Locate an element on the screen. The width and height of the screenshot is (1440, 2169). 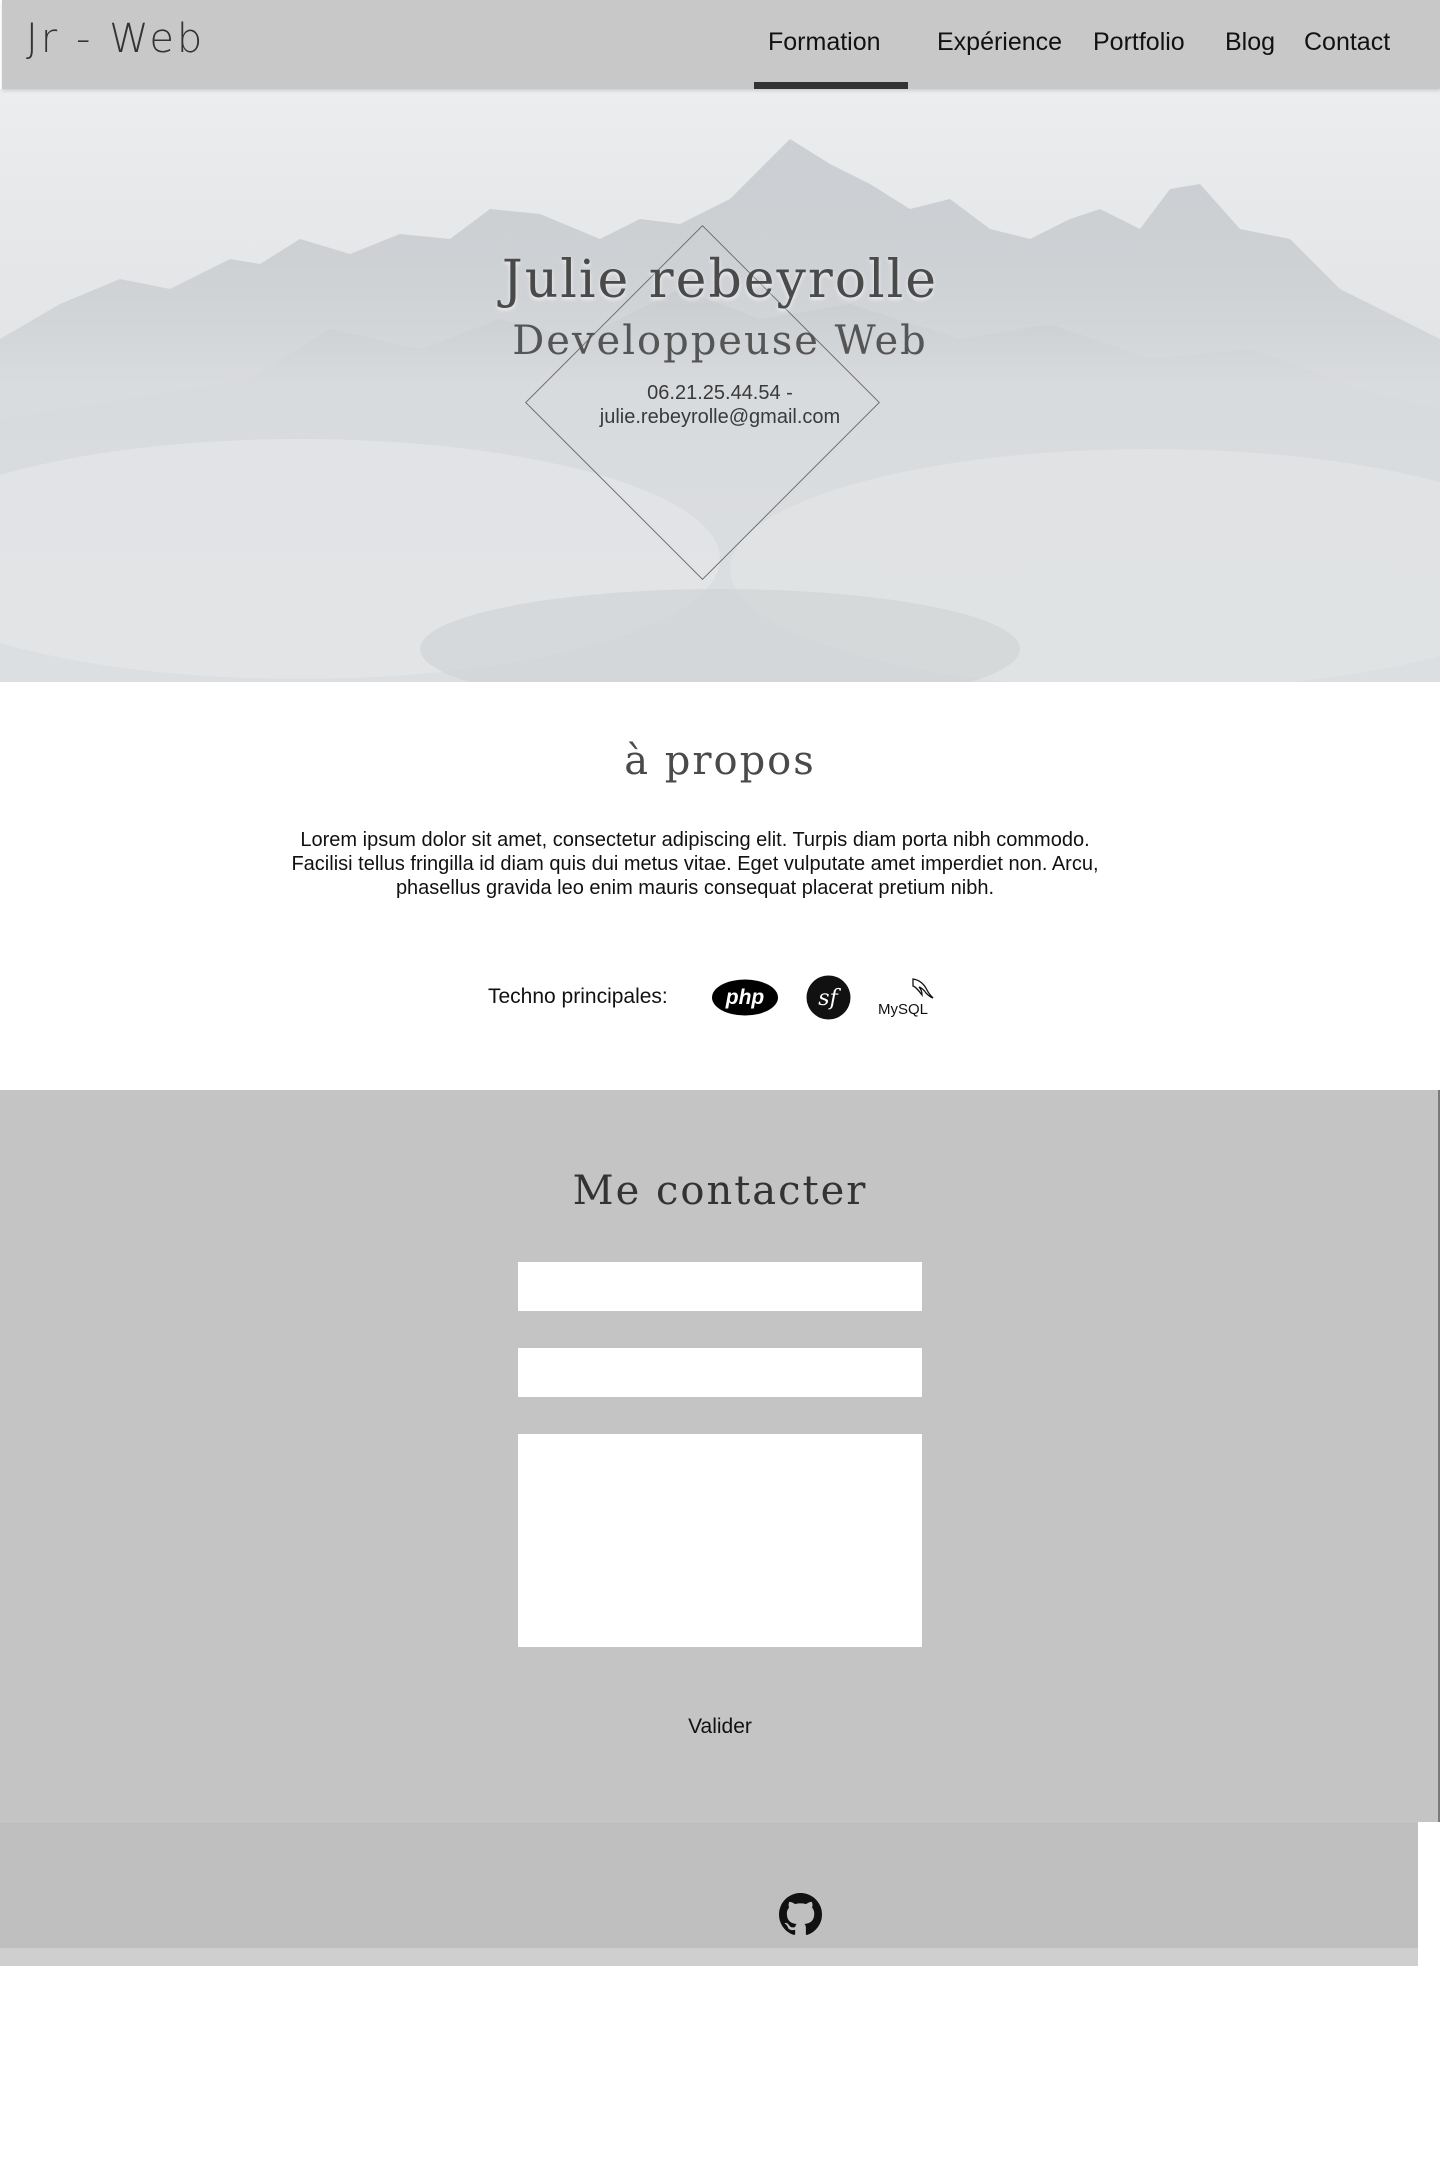
nav-item-formation: Formation is located at coordinates (824, 42).